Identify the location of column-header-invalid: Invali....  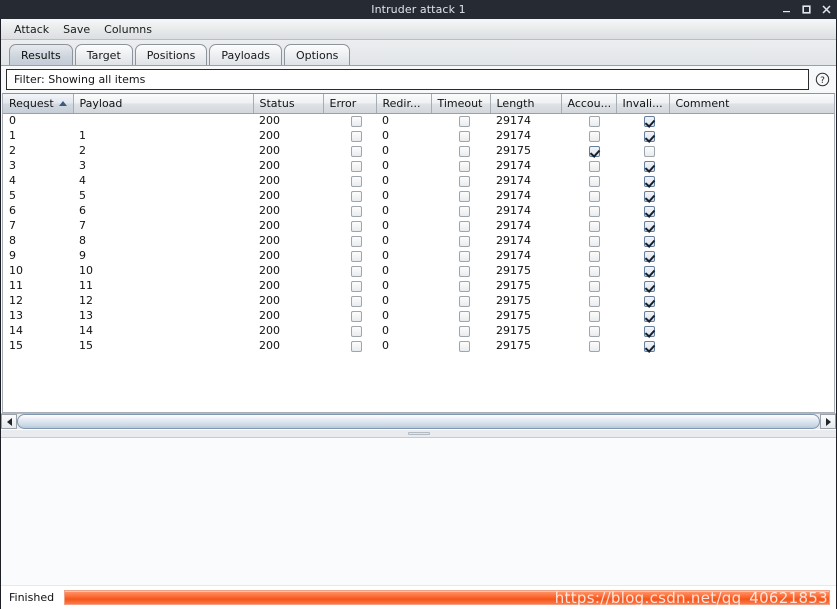
(643, 104).